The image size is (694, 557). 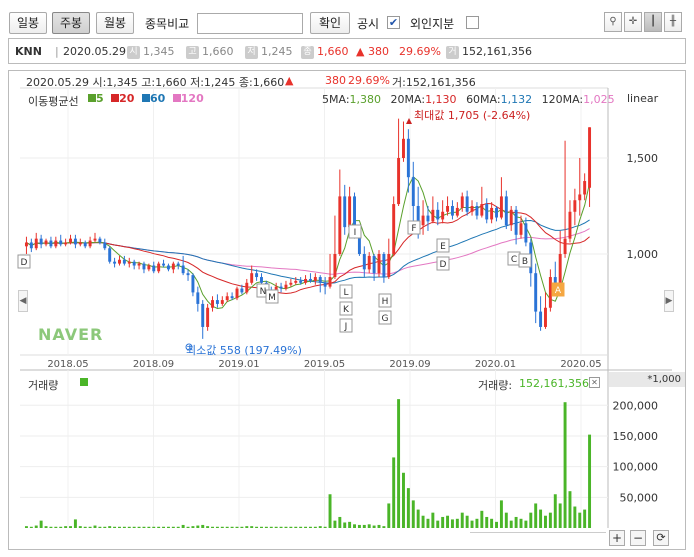 I want to click on zoom-in-button: +, so click(x=617, y=538).